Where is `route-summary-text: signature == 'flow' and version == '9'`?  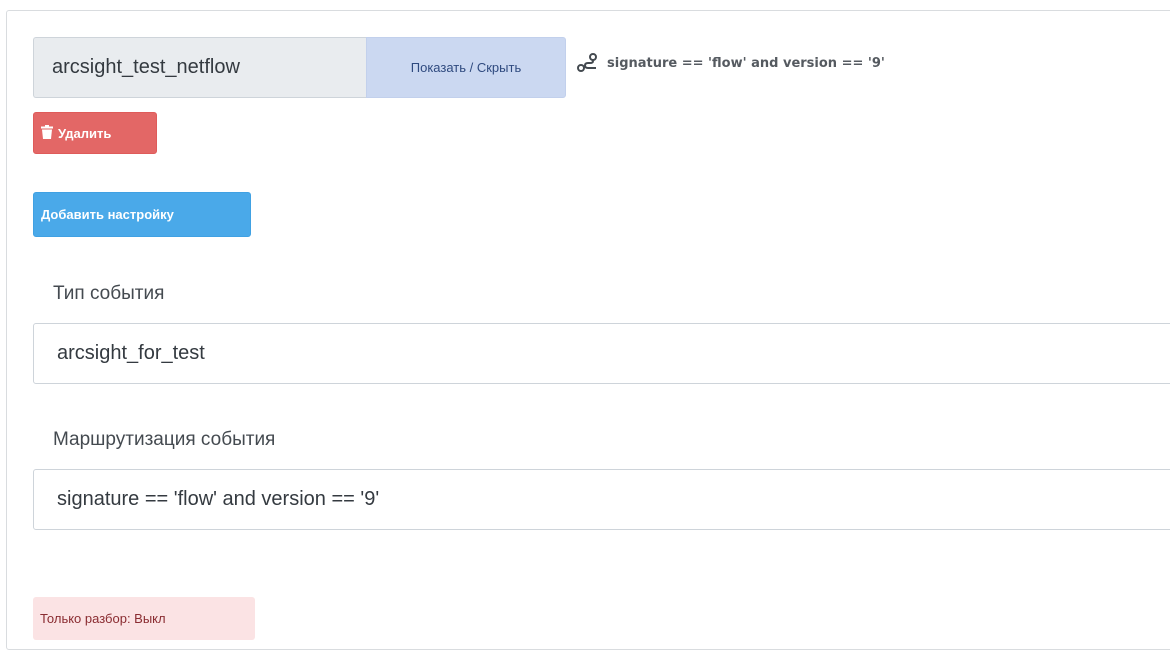 route-summary-text: signature == 'flow' and version == '9' is located at coordinates (746, 63).